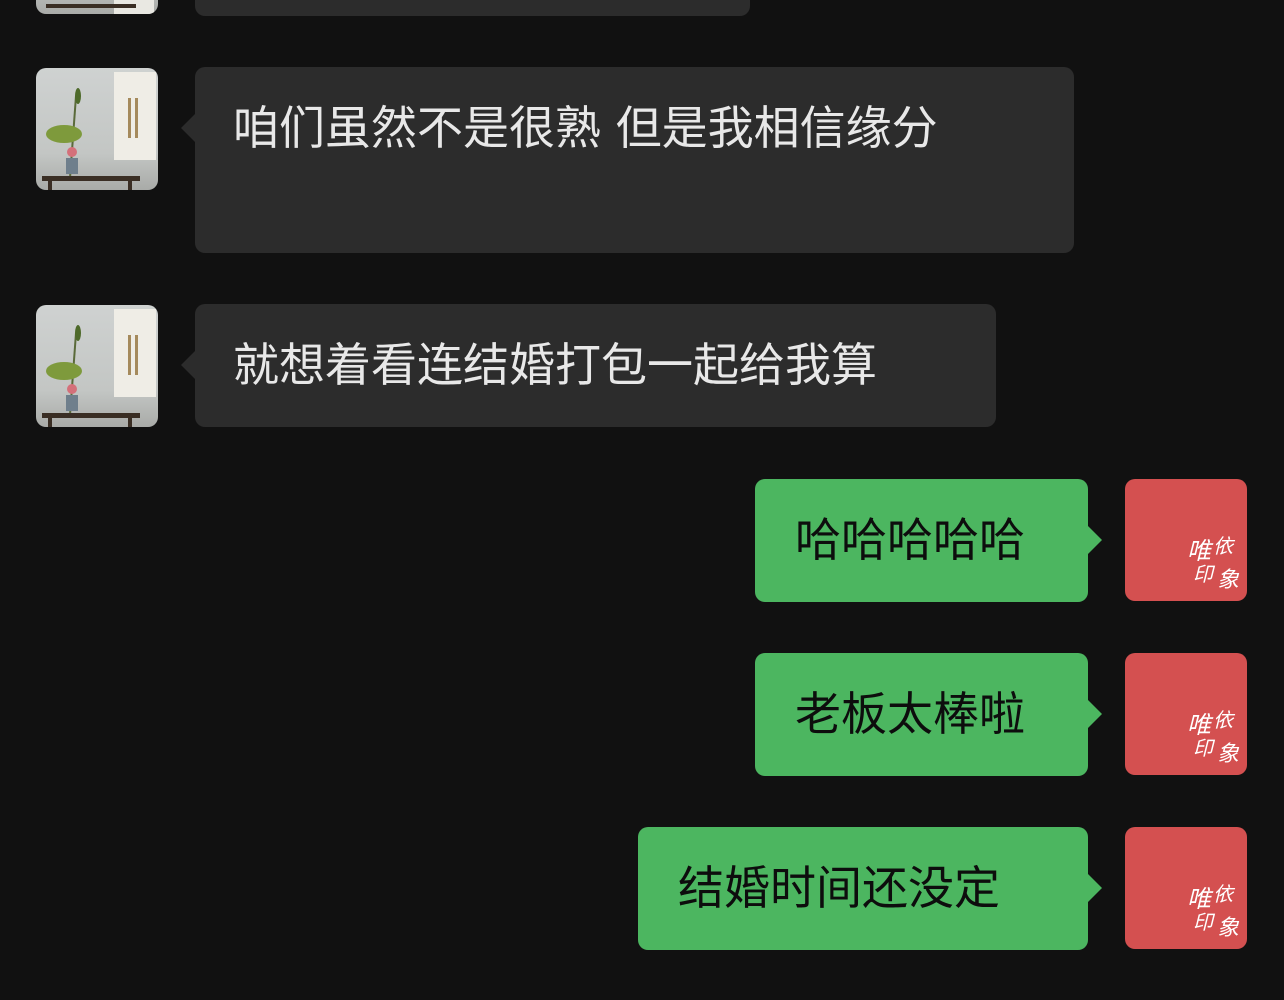  I want to click on incoming-message: 咱们虽然不是很熟 但是我相信缘分, so click(627, 160).